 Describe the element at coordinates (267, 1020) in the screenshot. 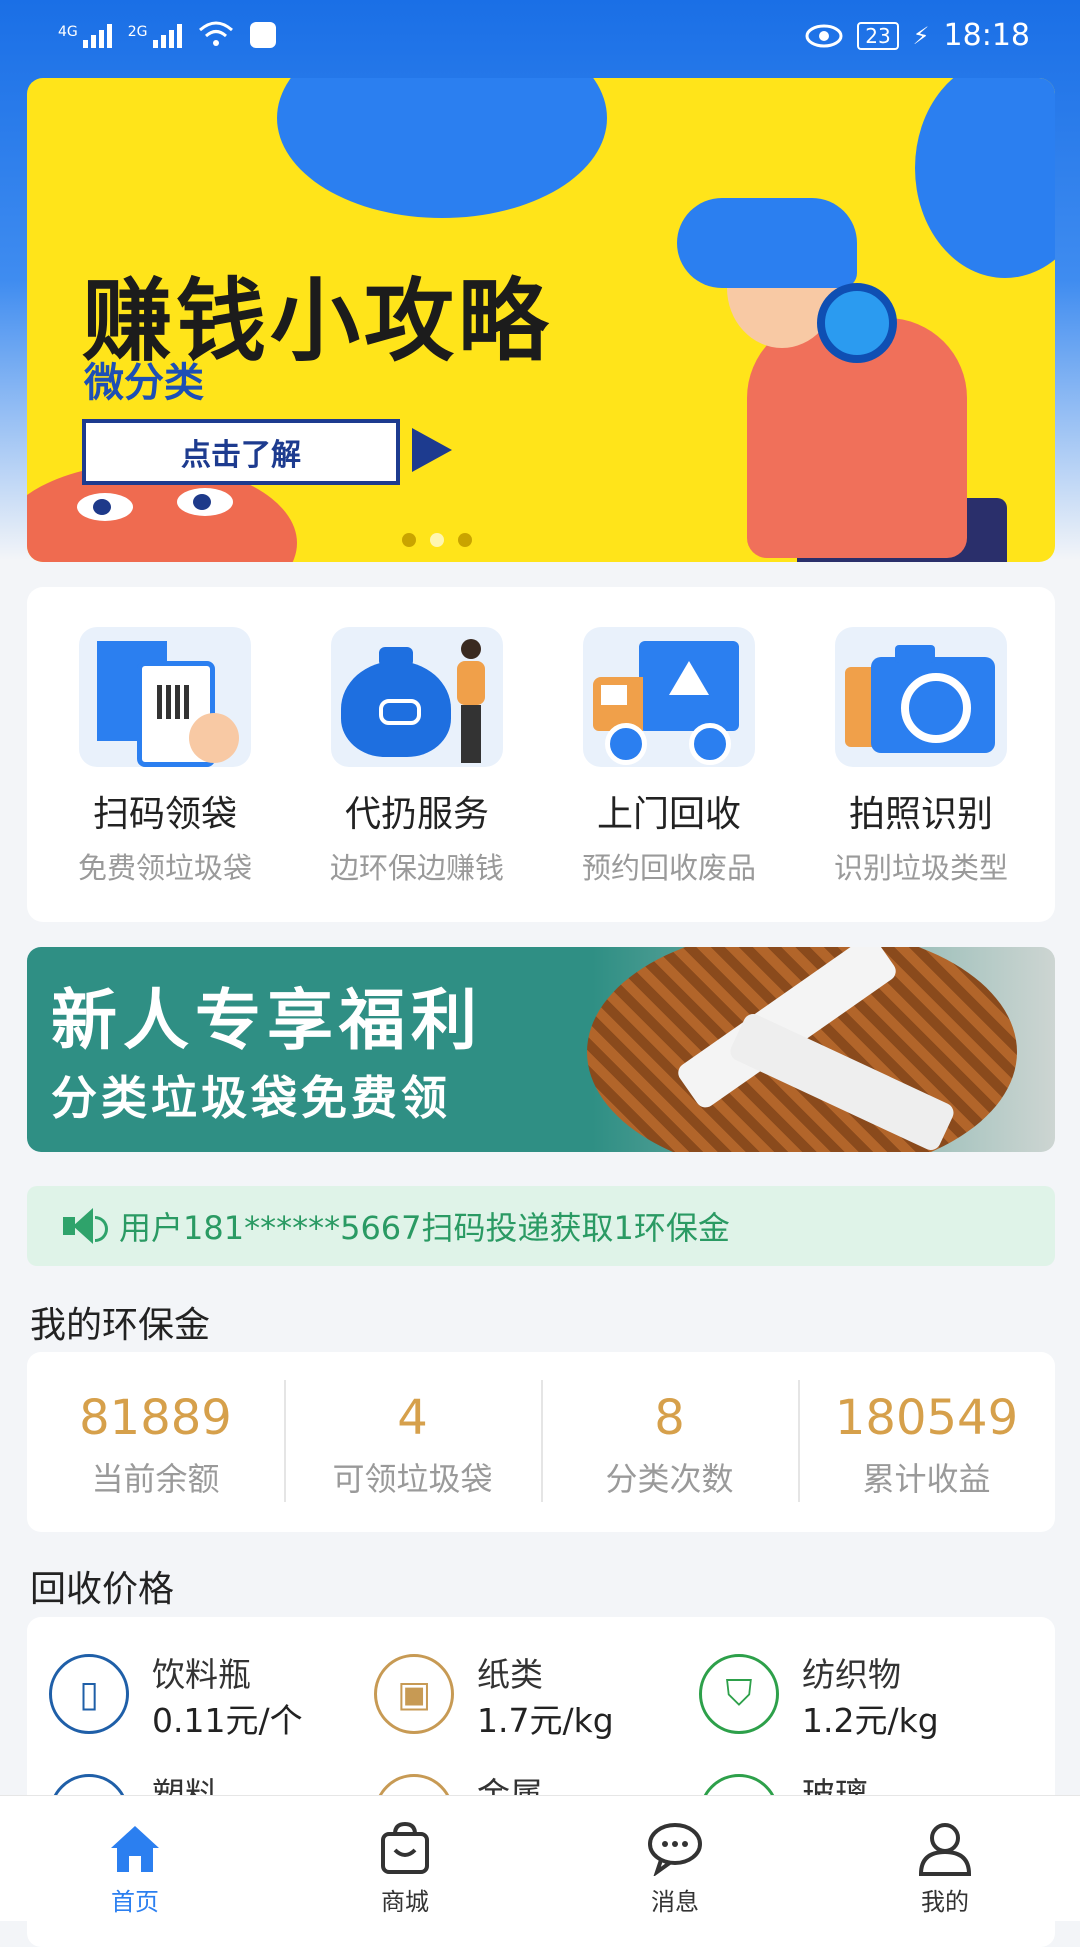

I see `promo-title: 新人专享福利` at that location.